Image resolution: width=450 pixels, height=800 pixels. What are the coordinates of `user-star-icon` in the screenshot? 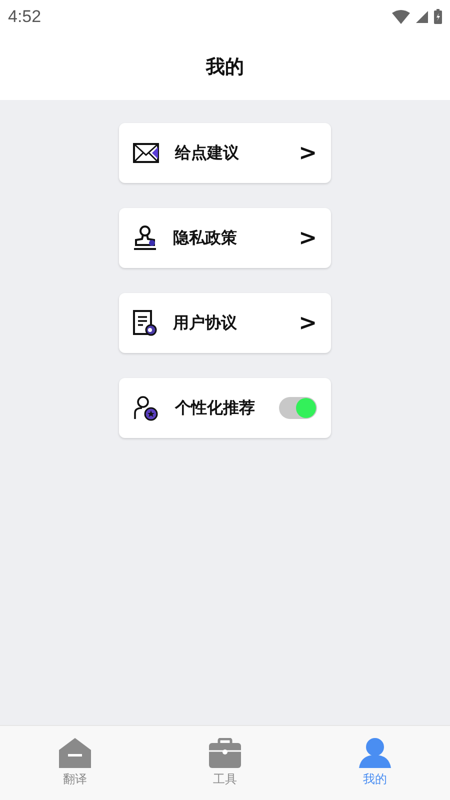 It's located at (146, 408).